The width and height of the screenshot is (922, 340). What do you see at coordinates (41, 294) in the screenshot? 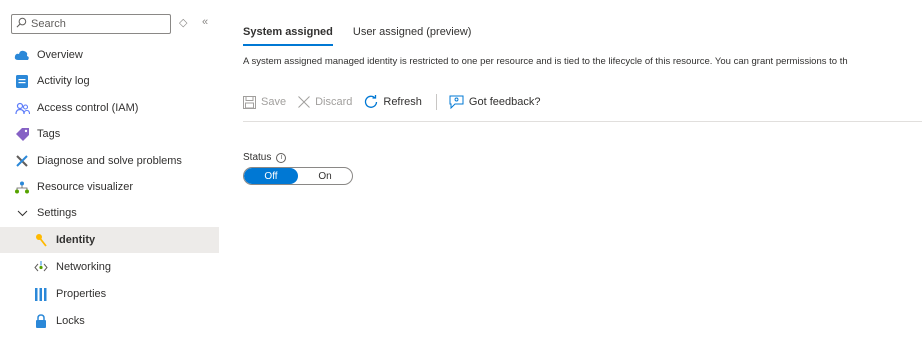
I see `properties-icon` at bounding box center [41, 294].